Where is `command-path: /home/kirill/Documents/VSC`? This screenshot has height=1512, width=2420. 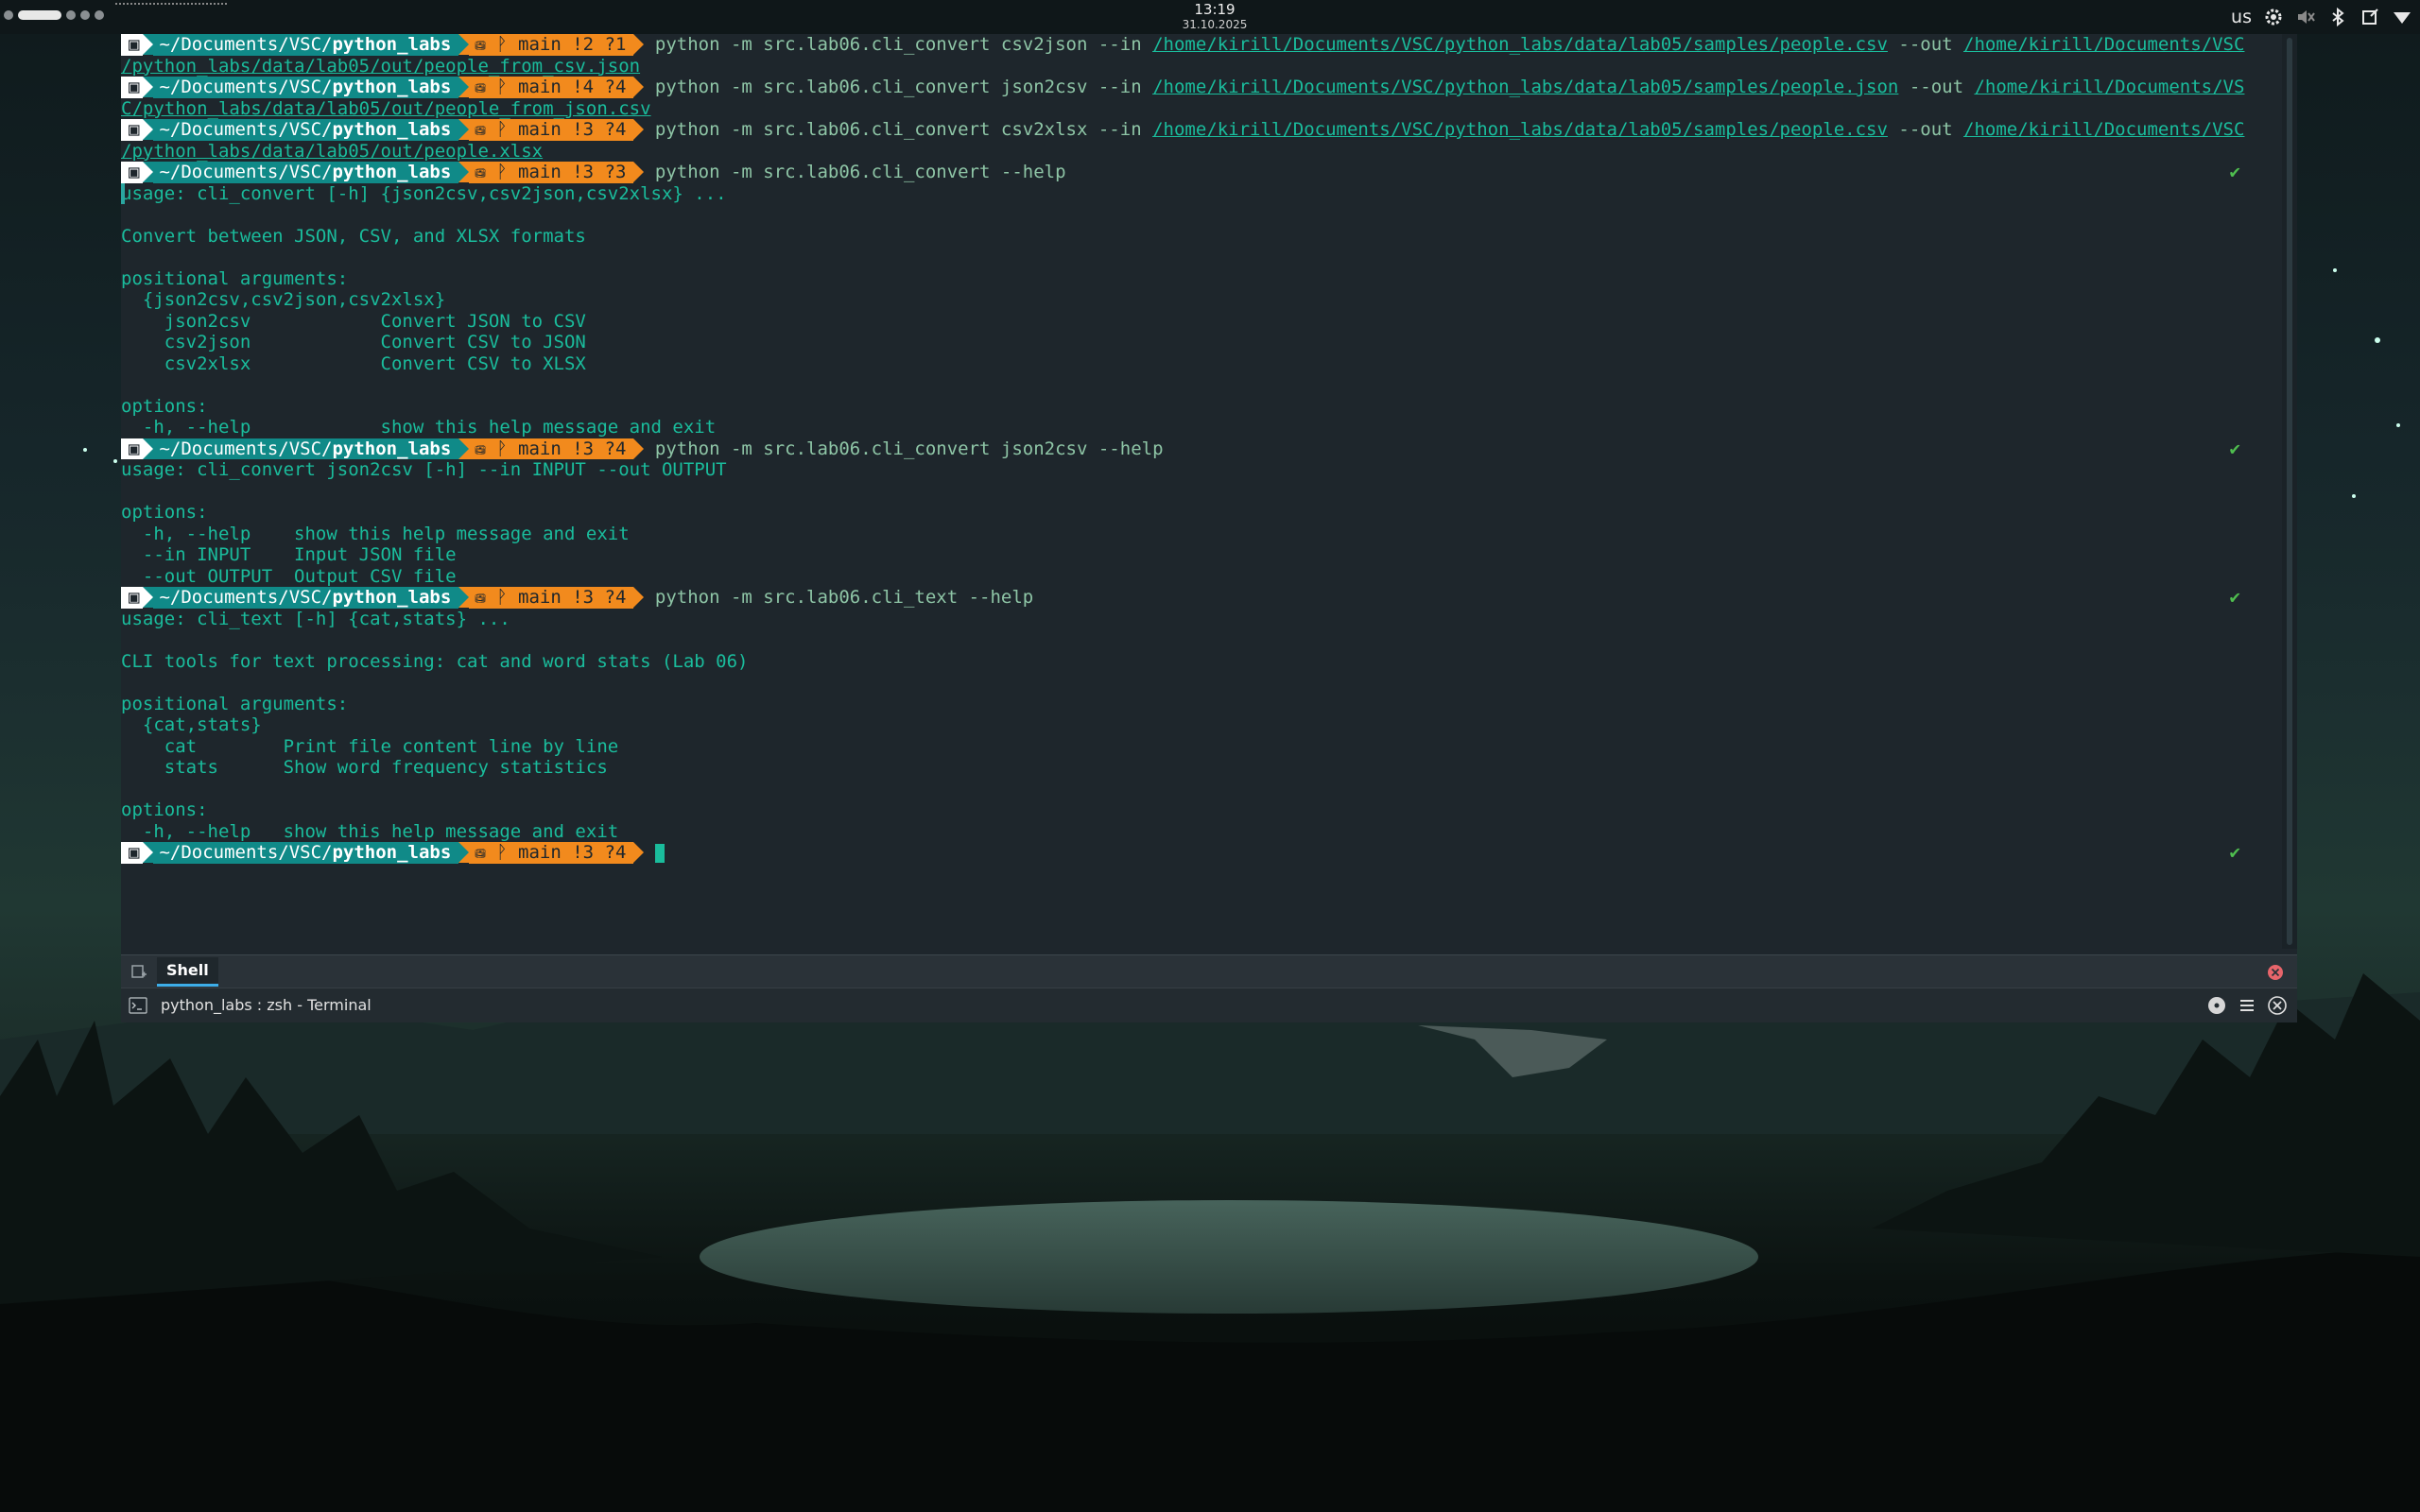
command-path: /home/kirill/Documents/VSC is located at coordinates (2104, 44).